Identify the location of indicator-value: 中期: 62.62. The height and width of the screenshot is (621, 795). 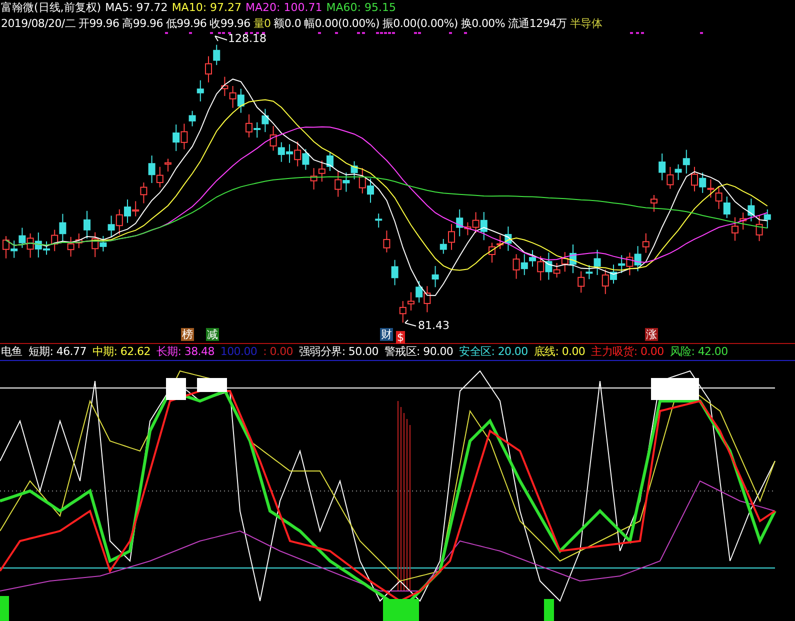
(121, 352).